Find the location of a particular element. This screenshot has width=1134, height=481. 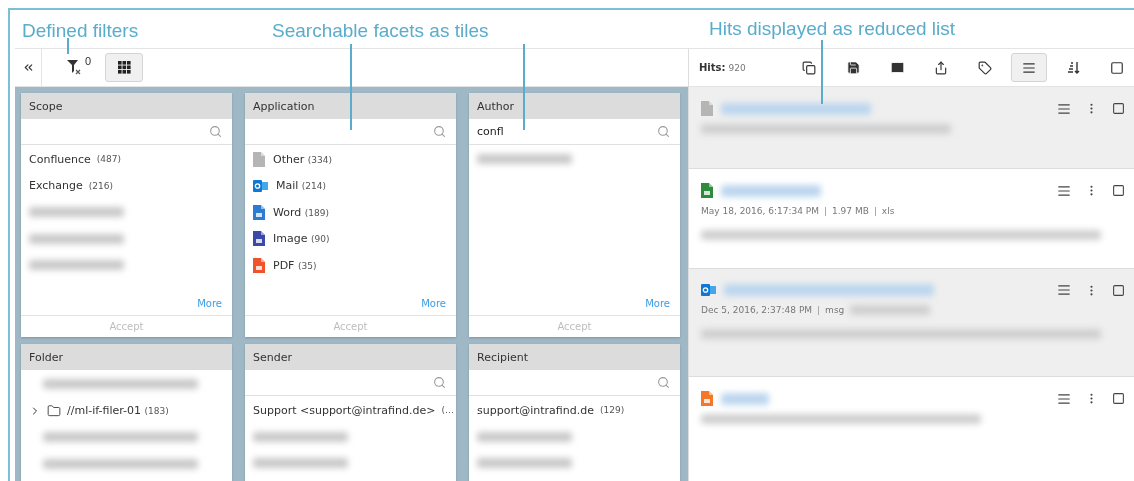

folder-icon is located at coordinates (54, 410).